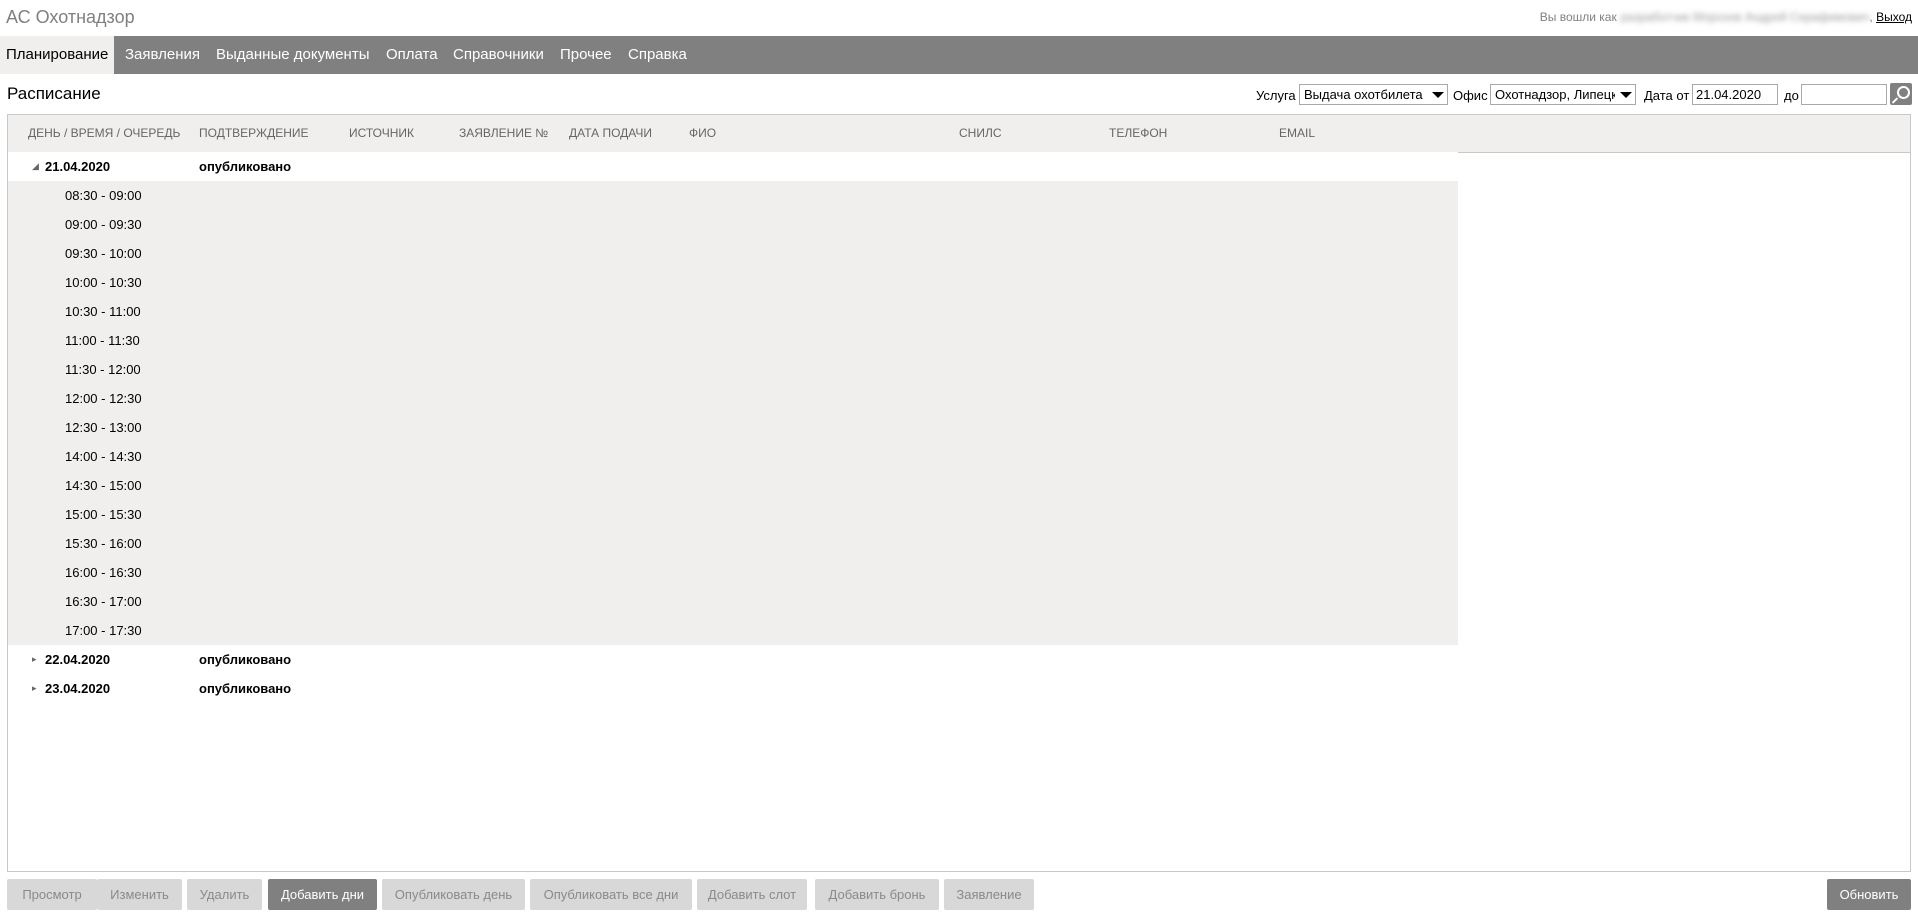 The height and width of the screenshot is (918, 1918). What do you see at coordinates (103, 282) in the screenshot?
I see `slot-time: 10:00 - 10:30` at bounding box center [103, 282].